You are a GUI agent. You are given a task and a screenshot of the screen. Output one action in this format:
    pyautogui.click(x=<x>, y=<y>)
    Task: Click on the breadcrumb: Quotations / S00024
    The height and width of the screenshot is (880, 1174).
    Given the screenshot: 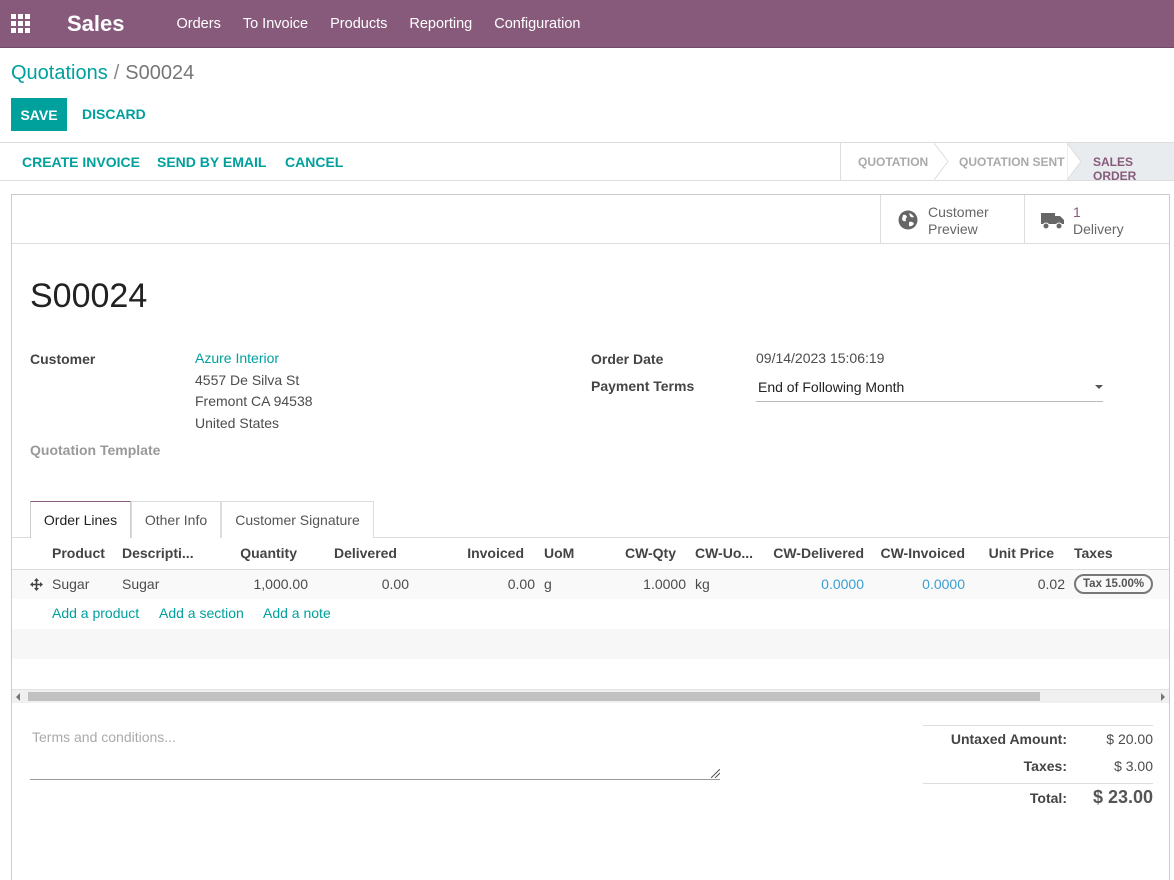 What is the action you would take?
    pyautogui.click(x=102, y=73)
    